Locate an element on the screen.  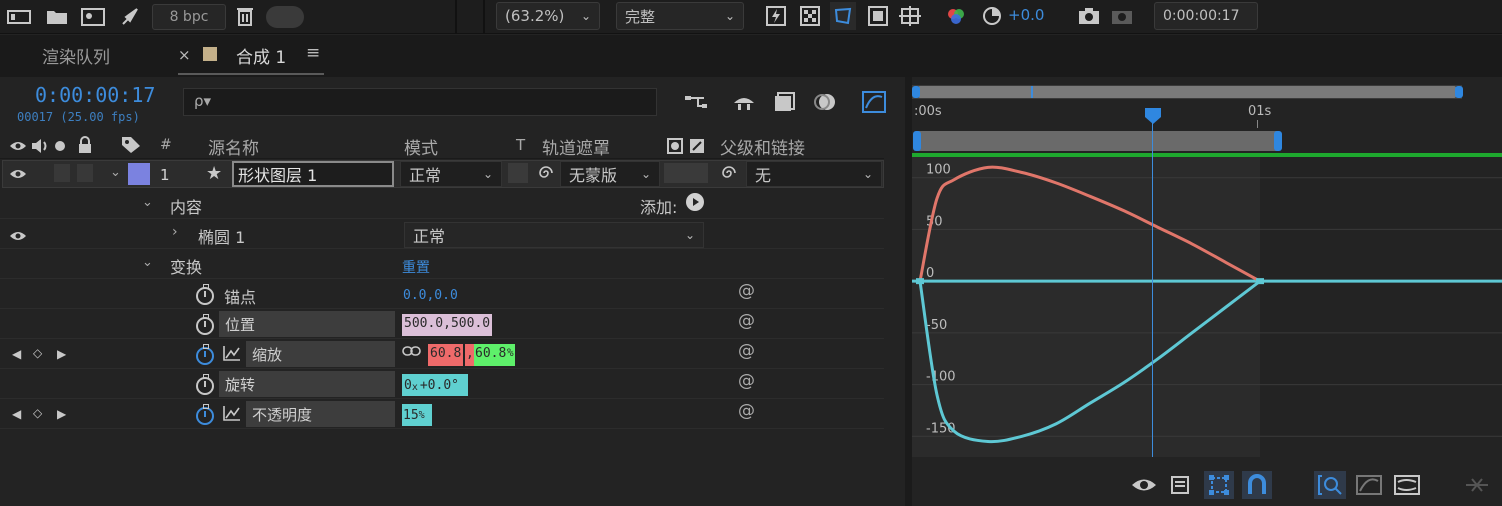
position-expression-pickwhip-icon: @ is located at coordinates (746, 321).